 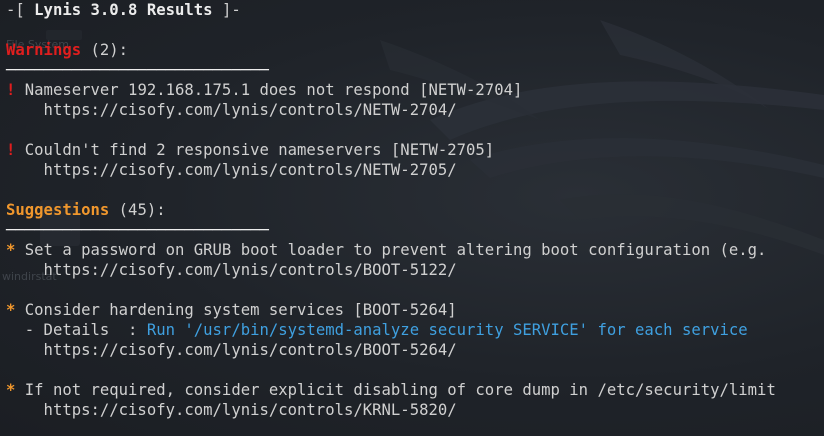 I want to click on suggestions-count: (45):, so click(x=137, y=210).